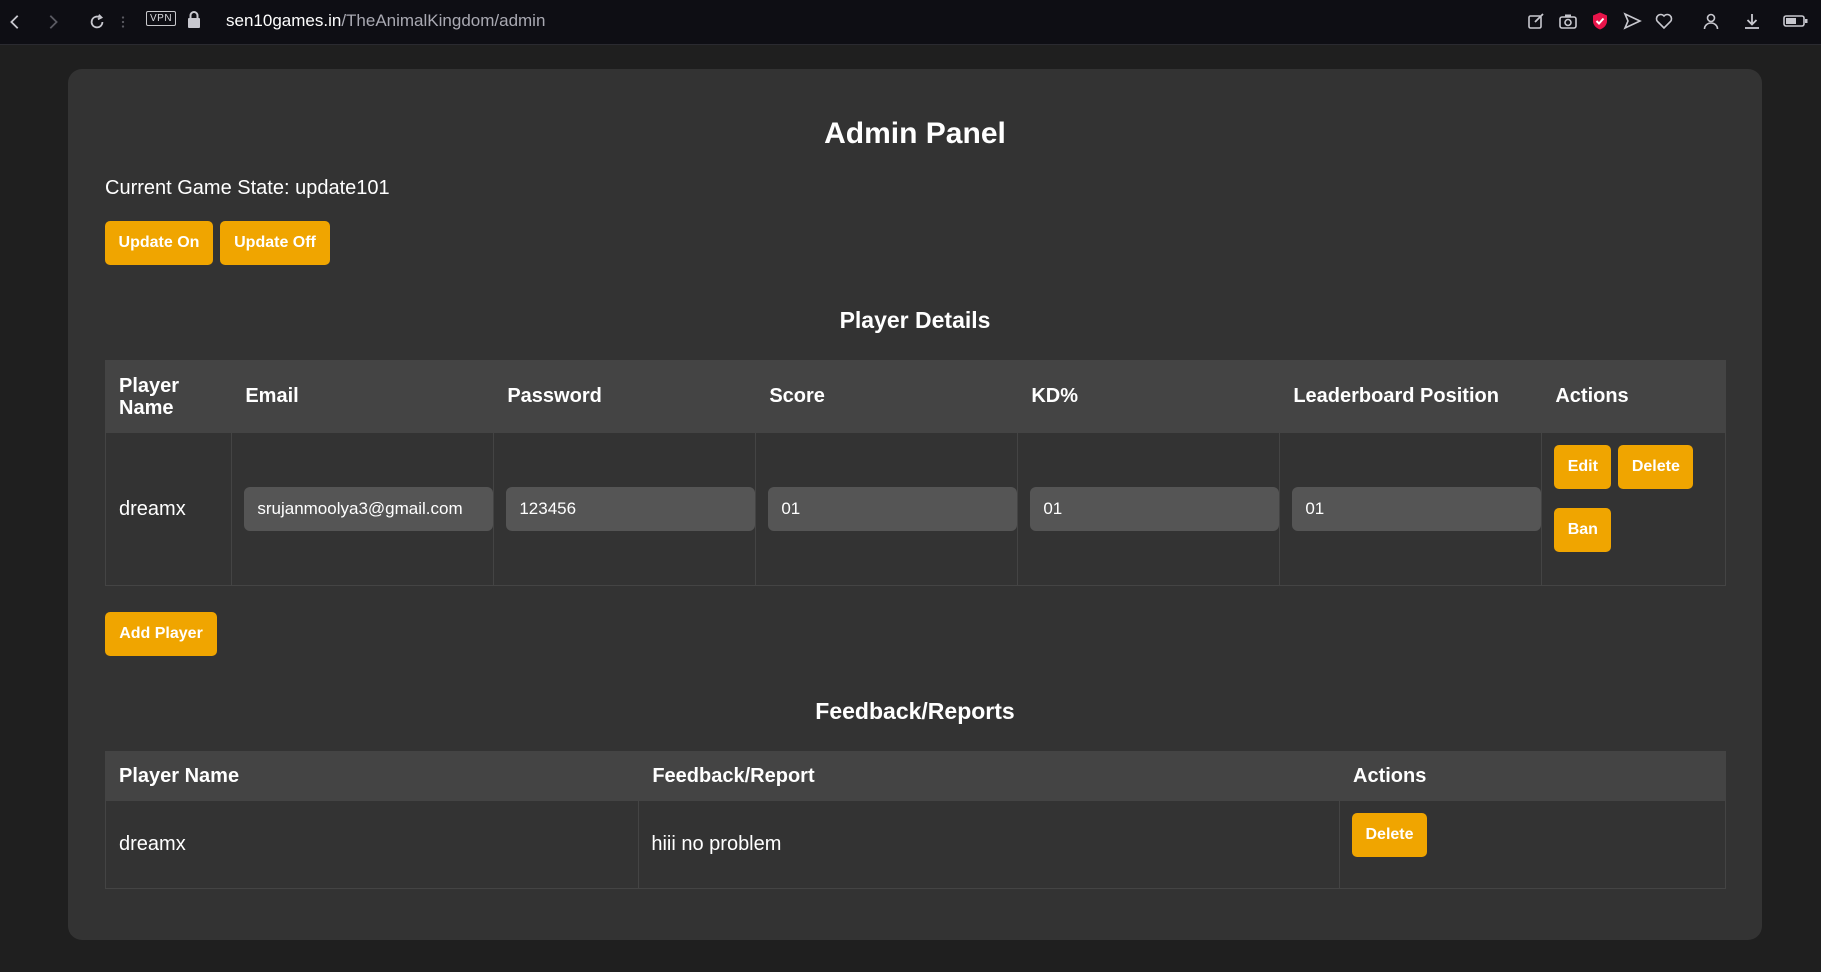 Image resolution: width=1821 pixels, height=972 pixels. I want to click on score-field: 01, so click(893, 509).